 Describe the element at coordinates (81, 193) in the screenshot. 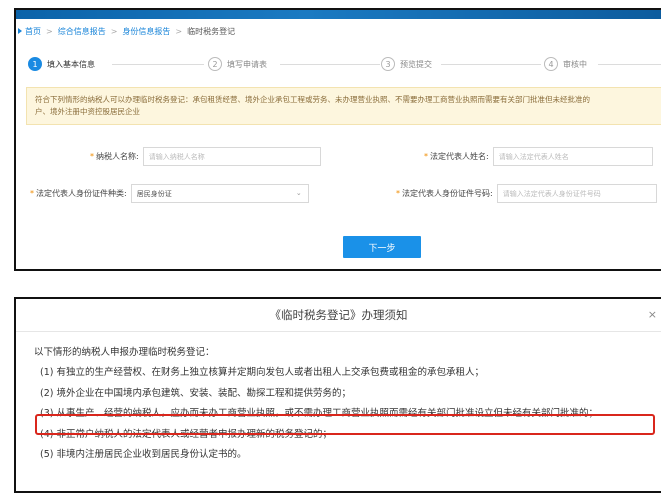

I see `id-type-label: 法定代表人身份证件种类:` at that location.